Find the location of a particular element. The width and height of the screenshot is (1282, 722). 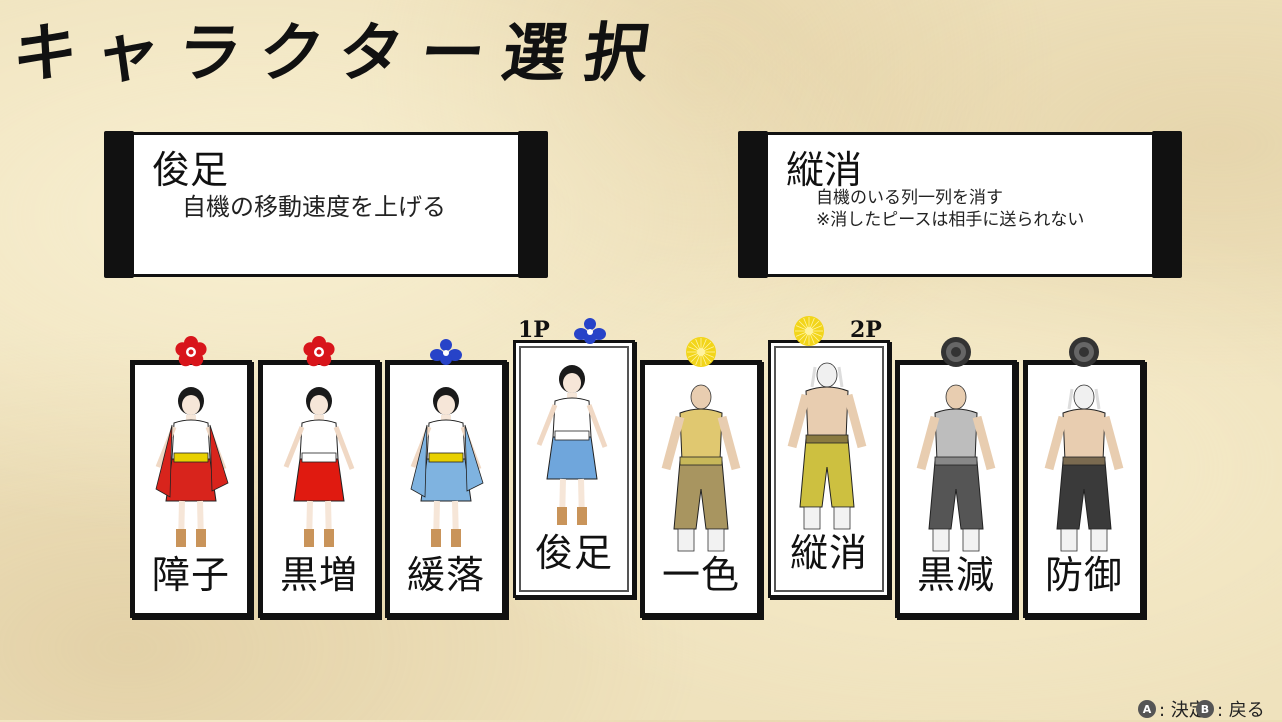

character-card: 俊足 is located at coordinates (574, 469).